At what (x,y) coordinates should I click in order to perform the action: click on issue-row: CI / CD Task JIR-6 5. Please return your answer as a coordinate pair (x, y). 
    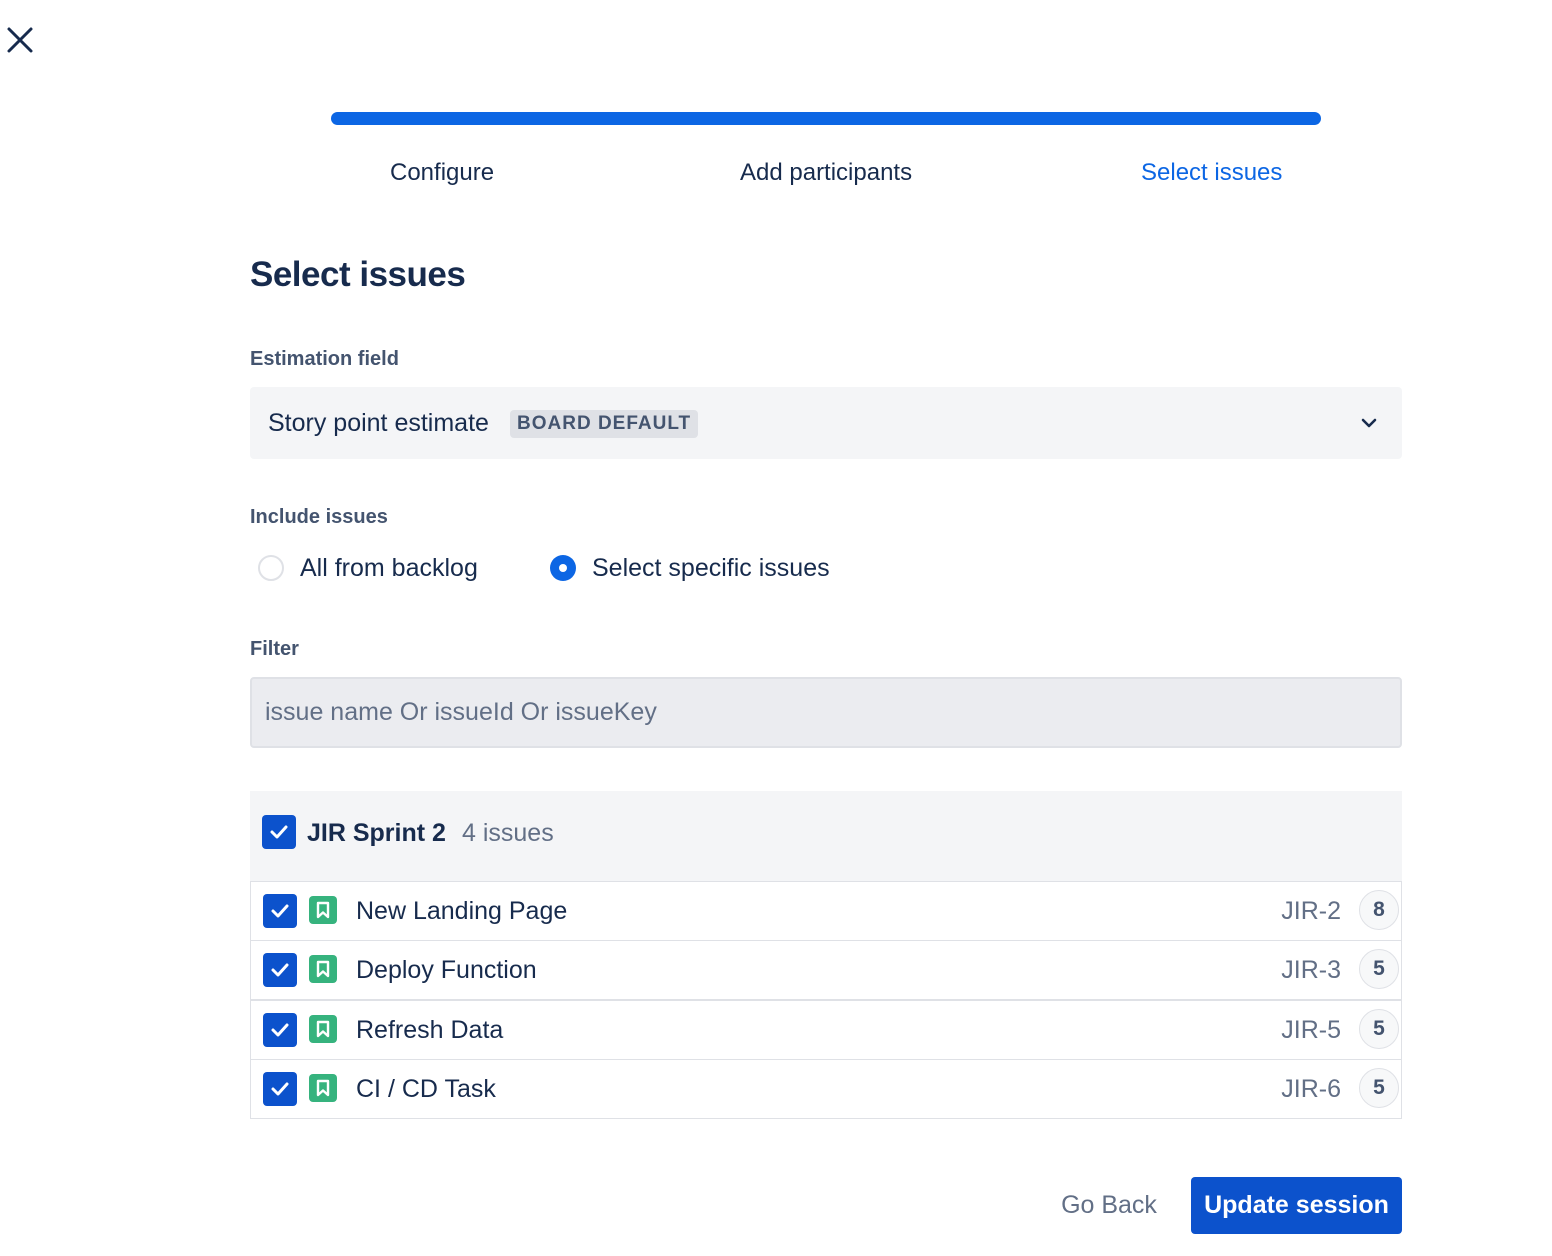
    Looking at the image, I should click on (826, 1089).